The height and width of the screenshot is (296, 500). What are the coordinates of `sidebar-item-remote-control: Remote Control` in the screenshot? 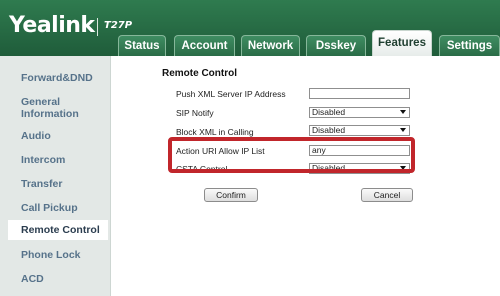 It's located at (58, 230).